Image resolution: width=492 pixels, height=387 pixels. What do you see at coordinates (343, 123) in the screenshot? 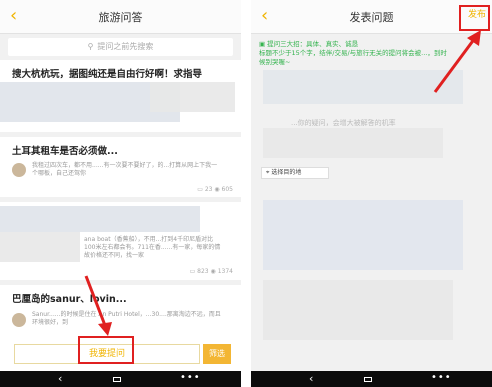
I see `question-body-input: ...你的疑问，会增大被解答的机率` at bounding box center [343, 123].